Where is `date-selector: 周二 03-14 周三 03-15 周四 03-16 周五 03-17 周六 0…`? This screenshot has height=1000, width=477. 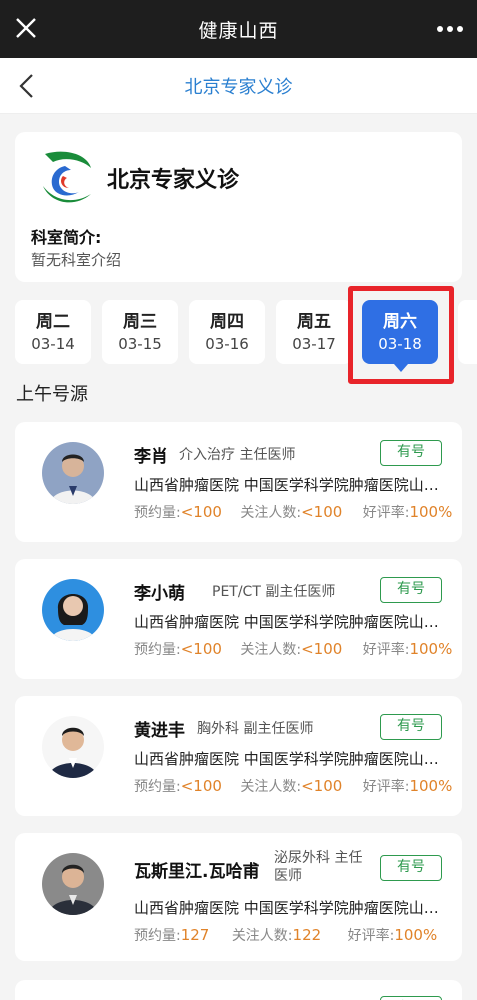 date-selector: 周二 03-14 周三 03-15 周四 03-16 周五 03-17 周六 0… is located at coordinates (238, 342).